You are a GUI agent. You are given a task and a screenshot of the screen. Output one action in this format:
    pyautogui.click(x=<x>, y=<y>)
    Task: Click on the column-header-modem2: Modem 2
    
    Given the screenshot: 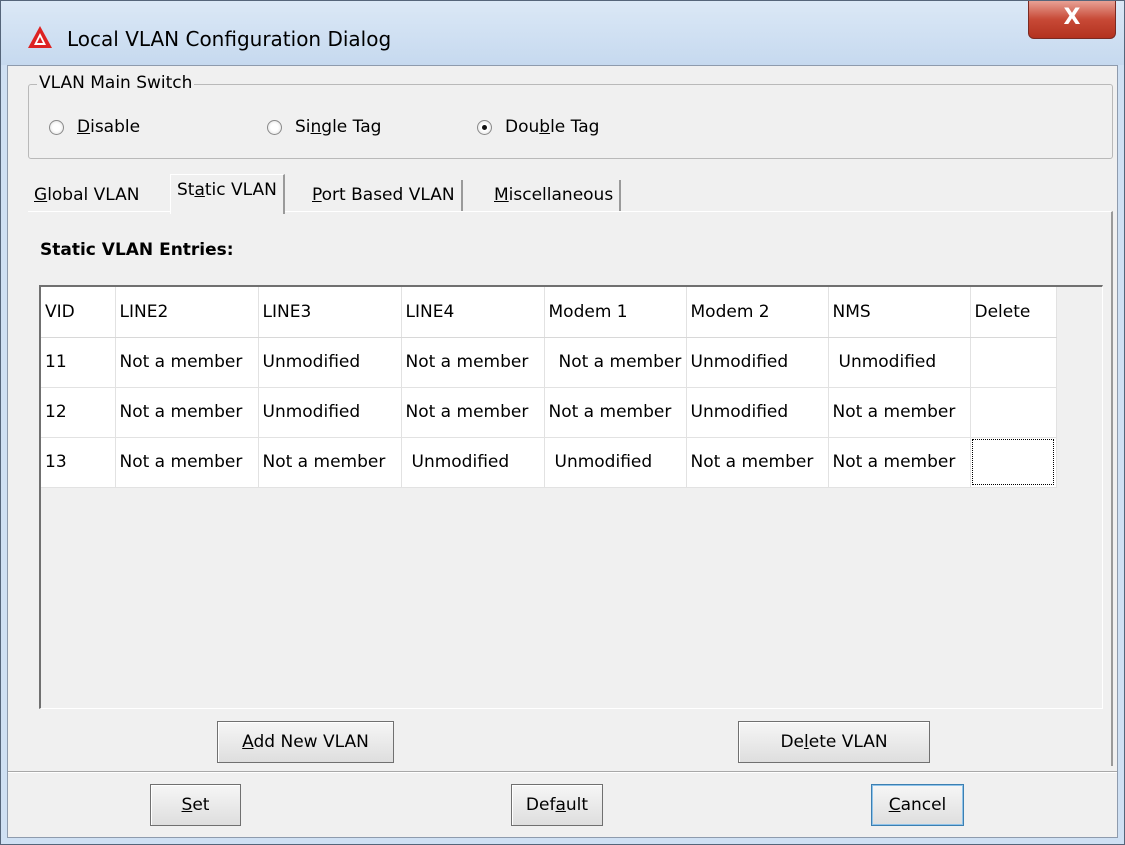 What is the action you would take?
    pyautogui.click(x=757, y=312)
    